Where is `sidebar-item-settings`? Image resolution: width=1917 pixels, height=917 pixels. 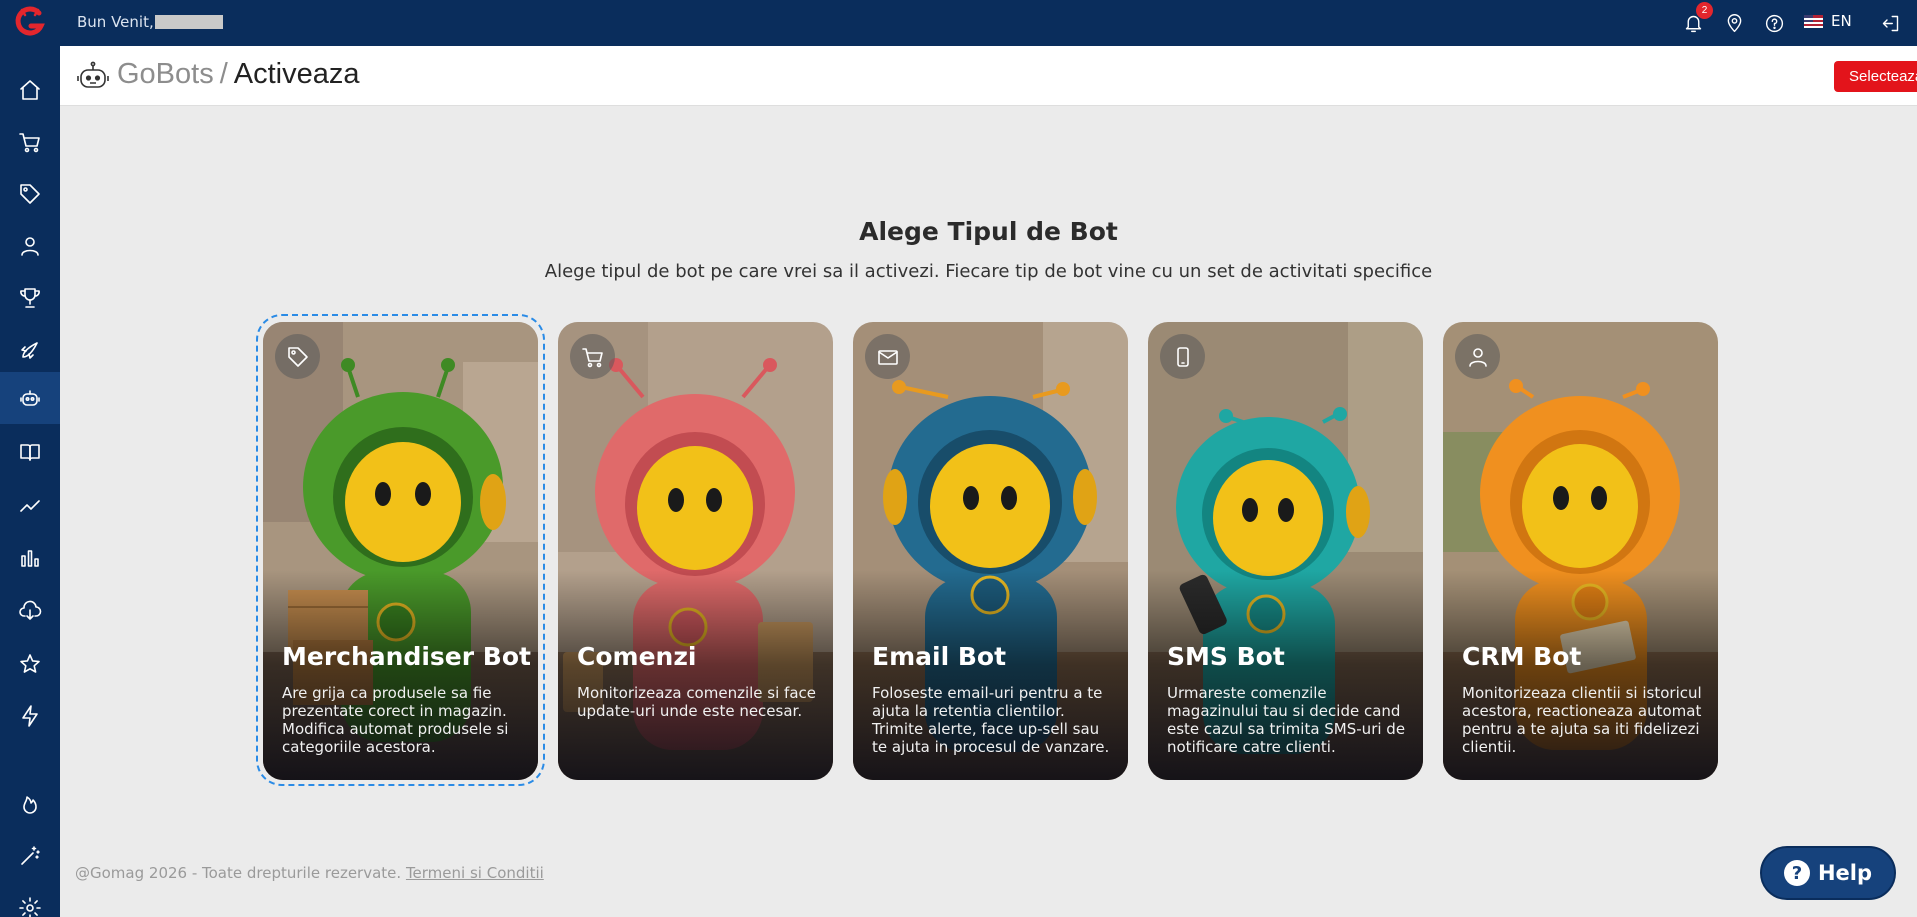 sidebar-item-settings is located at coordinates (30, 899).